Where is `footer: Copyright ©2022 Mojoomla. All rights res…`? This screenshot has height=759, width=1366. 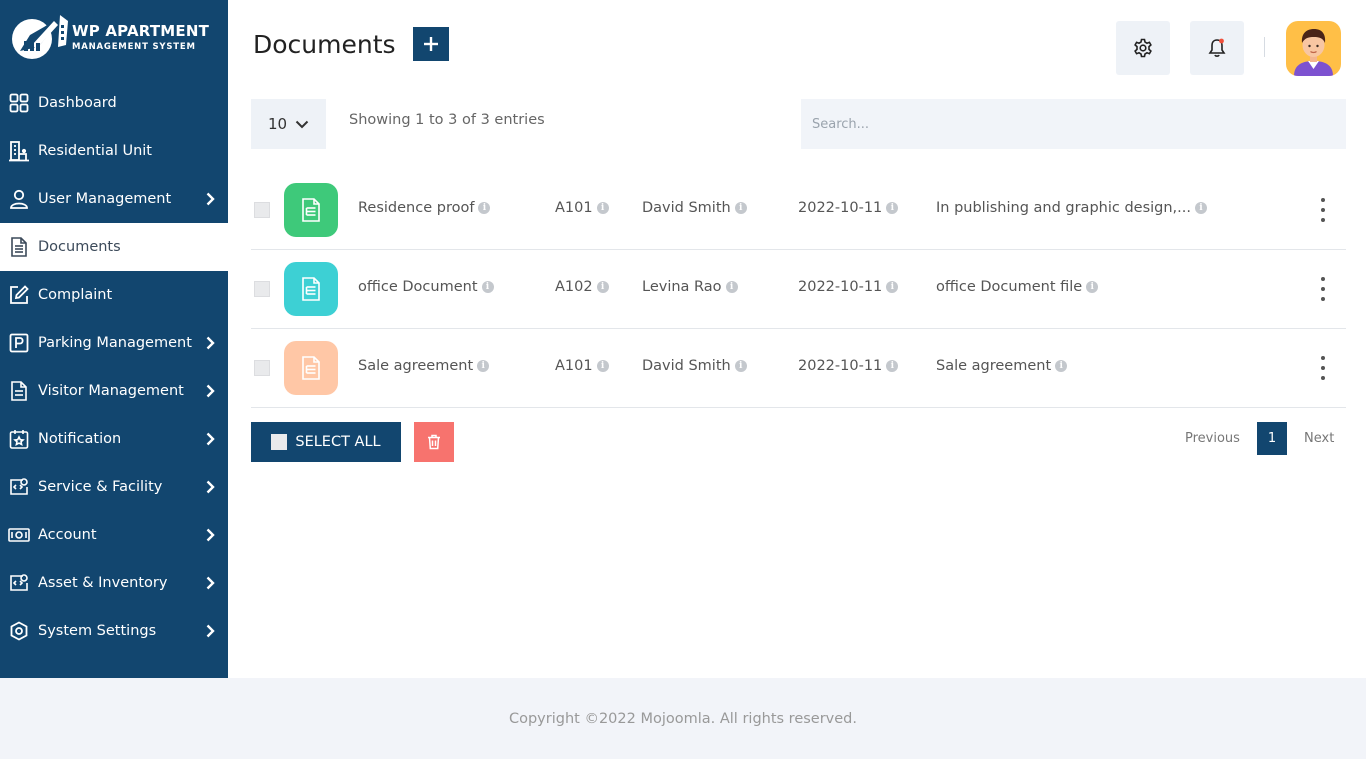
footer: Copyright ©2022 Mojoomla. All rights res… is located at coordinates (683, 718).